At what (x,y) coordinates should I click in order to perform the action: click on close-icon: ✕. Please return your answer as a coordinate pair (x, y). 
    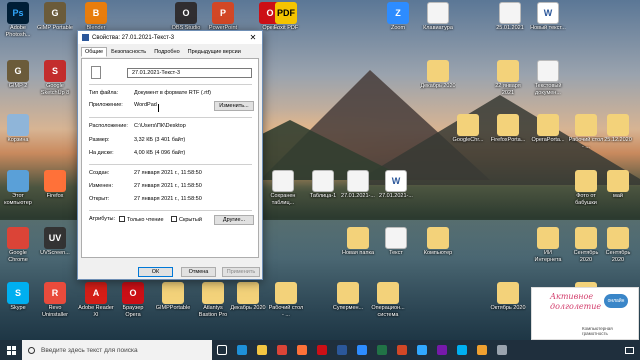
    Looking at the image, I should click on (253, 37).